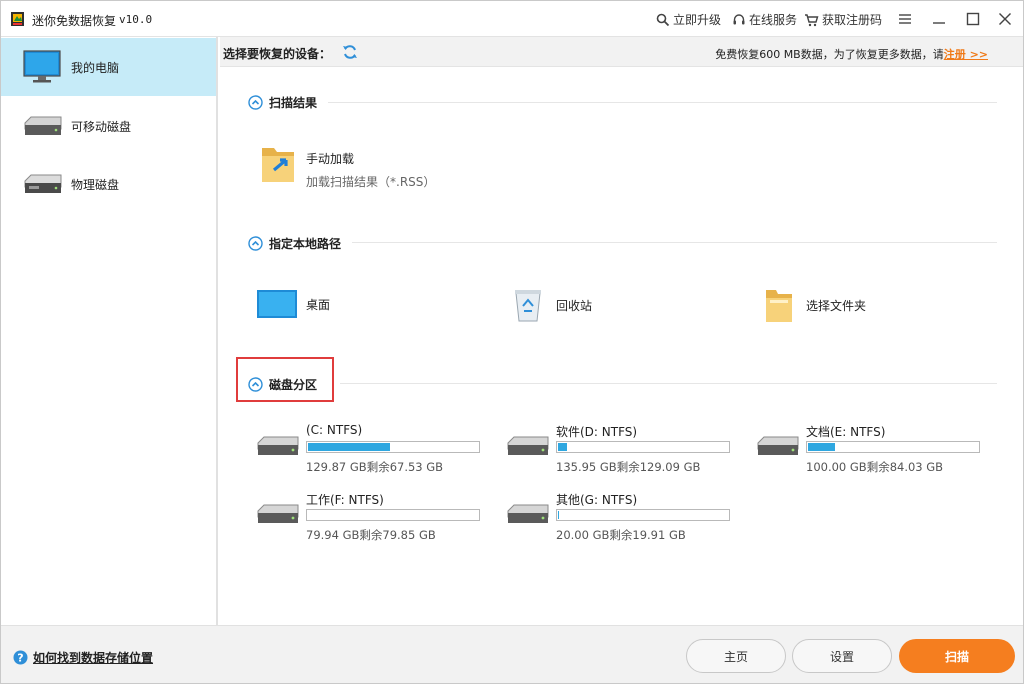 The height and width of the screenshot is (684, 1024). What do you see at coordinates (829, 54) in the screenshot?
I see `promo-message: 免费恢复600 MB数据，为了恢复更多数据，请` at bounding box center [829, 54].